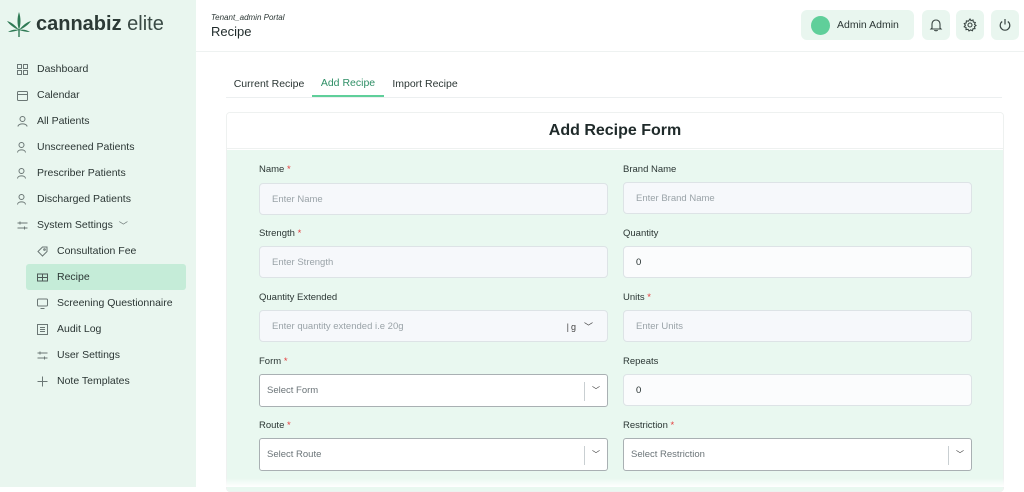 The image size is (1024, 492). Describe the element at coordinates (42, 329) in the screenshot. I see `list-icon` at that location.